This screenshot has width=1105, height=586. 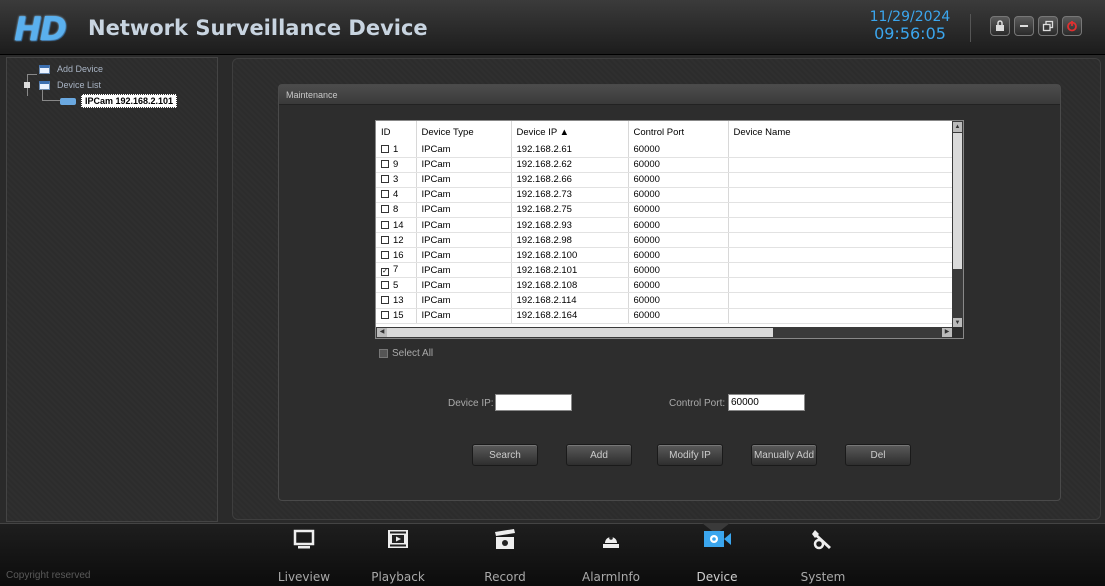 I want to click on column-header-control-port: Control Port, so click(x=678, y=131).